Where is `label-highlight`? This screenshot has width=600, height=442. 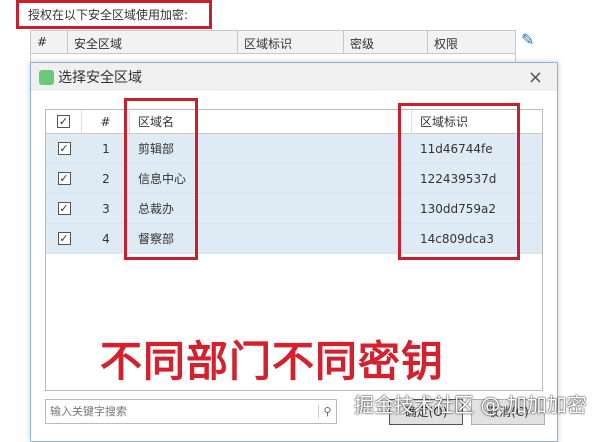
label-highlight is located at coordinates (114, 14).